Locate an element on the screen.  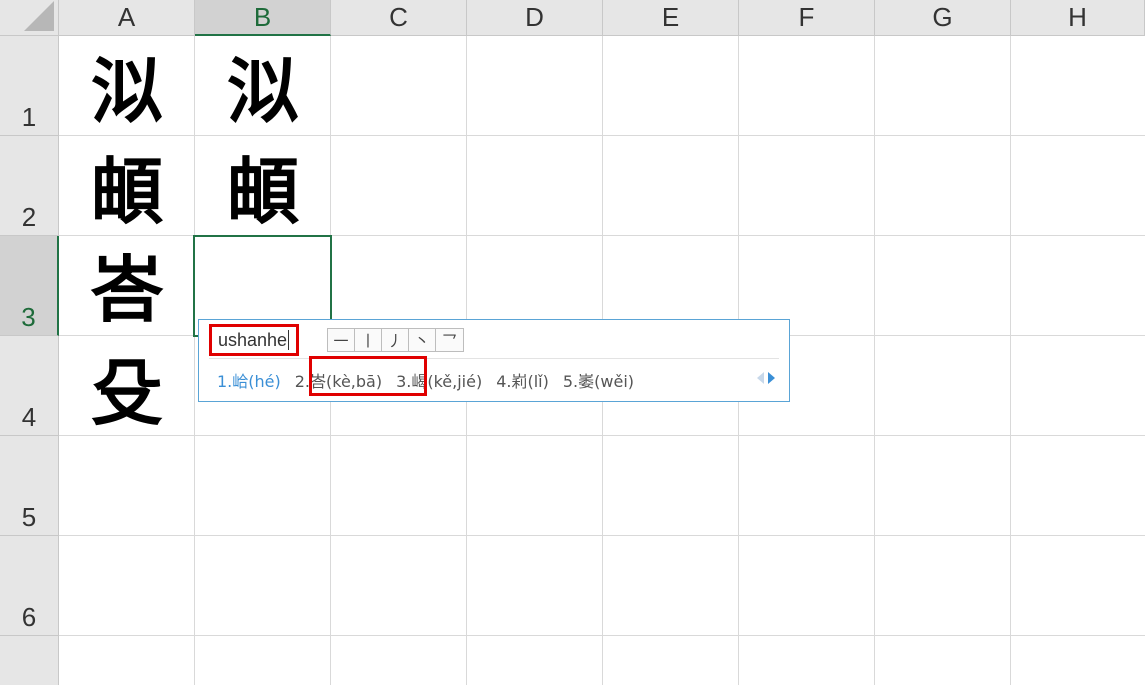
ime-composition-input: ushanhe is located at coordinates (254, 340).